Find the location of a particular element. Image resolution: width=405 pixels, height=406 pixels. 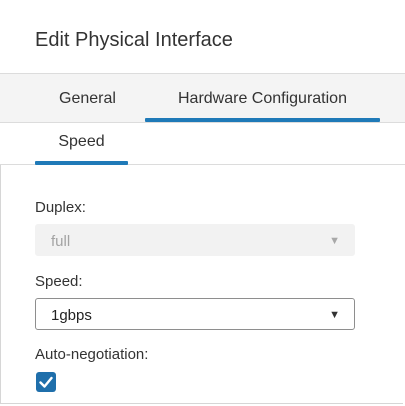

active-tab-indicator is located at coordinates (262, 120).